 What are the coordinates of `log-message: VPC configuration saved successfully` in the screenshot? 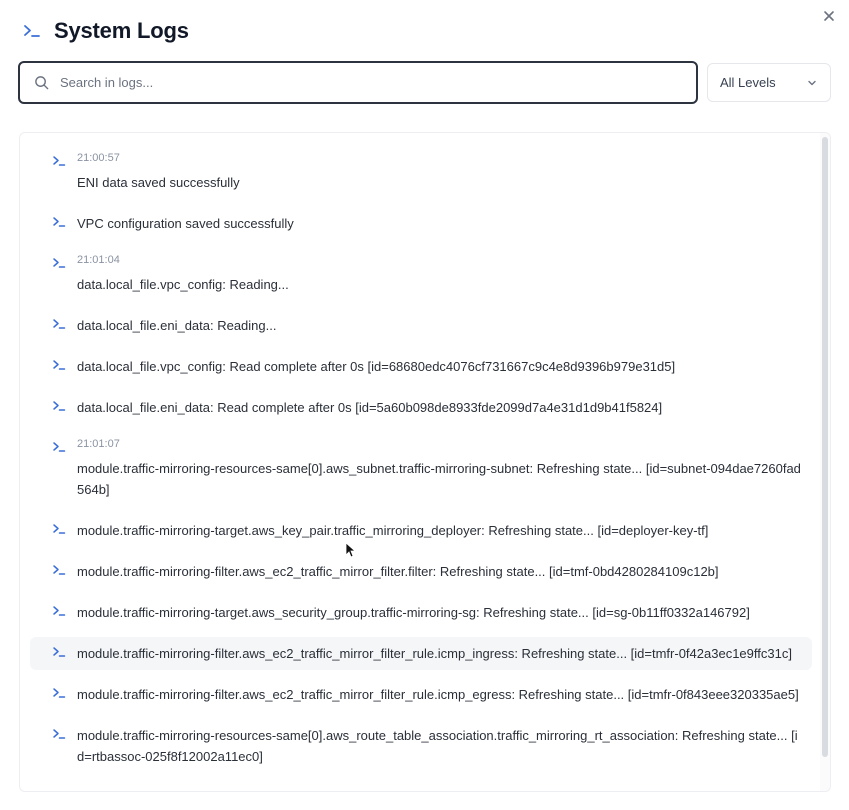 It's located at (185, 223).